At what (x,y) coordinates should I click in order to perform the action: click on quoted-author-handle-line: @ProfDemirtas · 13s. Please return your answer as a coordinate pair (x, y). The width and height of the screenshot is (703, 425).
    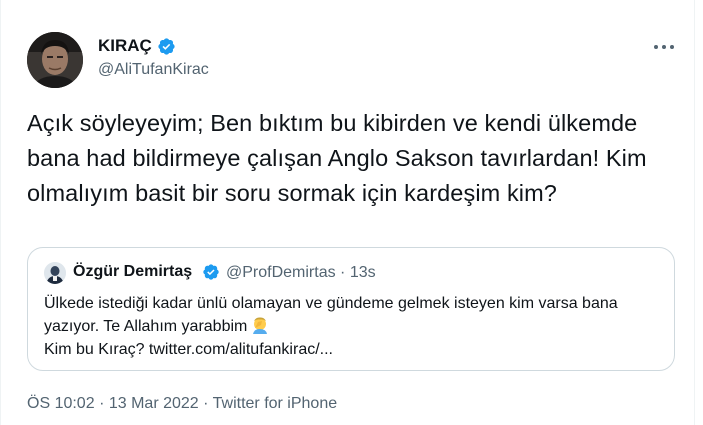
    Looking at the image, I should click on (301, 273).